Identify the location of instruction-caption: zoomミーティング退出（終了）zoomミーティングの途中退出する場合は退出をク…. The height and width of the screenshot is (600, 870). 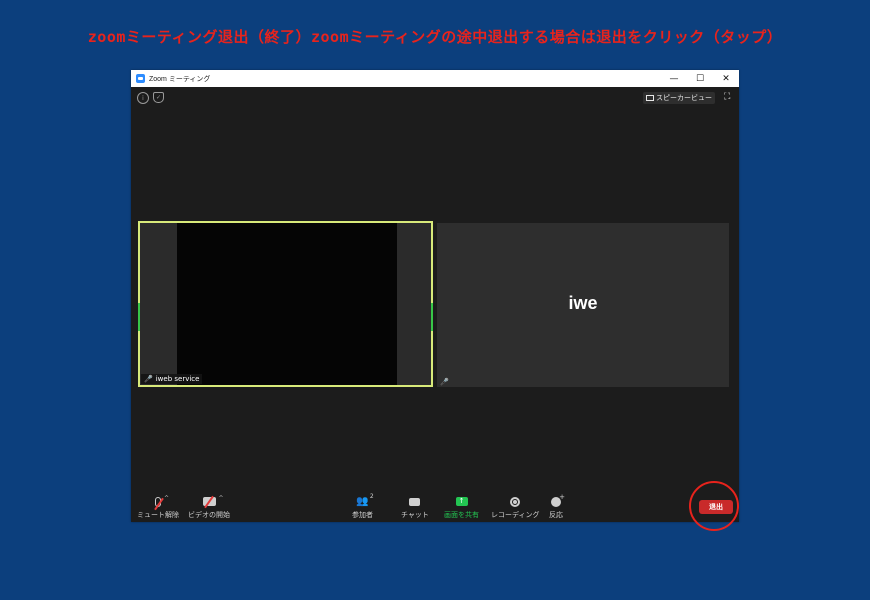
(435, 37).